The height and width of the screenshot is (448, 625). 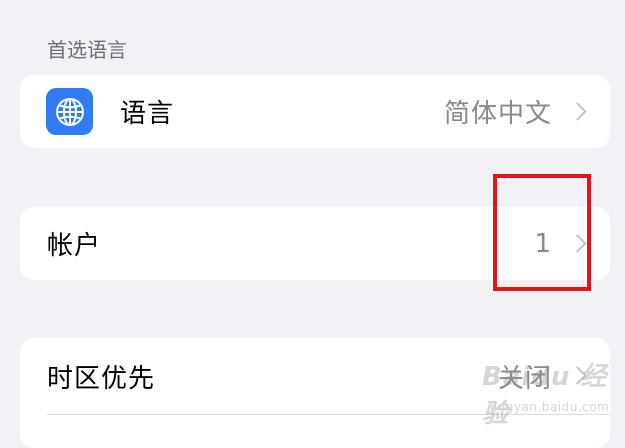 What do you see at coordinates (524, 378) in the screenshot?
I see `timezone-priority-value: 关闭` at bounding box center [524, 378].